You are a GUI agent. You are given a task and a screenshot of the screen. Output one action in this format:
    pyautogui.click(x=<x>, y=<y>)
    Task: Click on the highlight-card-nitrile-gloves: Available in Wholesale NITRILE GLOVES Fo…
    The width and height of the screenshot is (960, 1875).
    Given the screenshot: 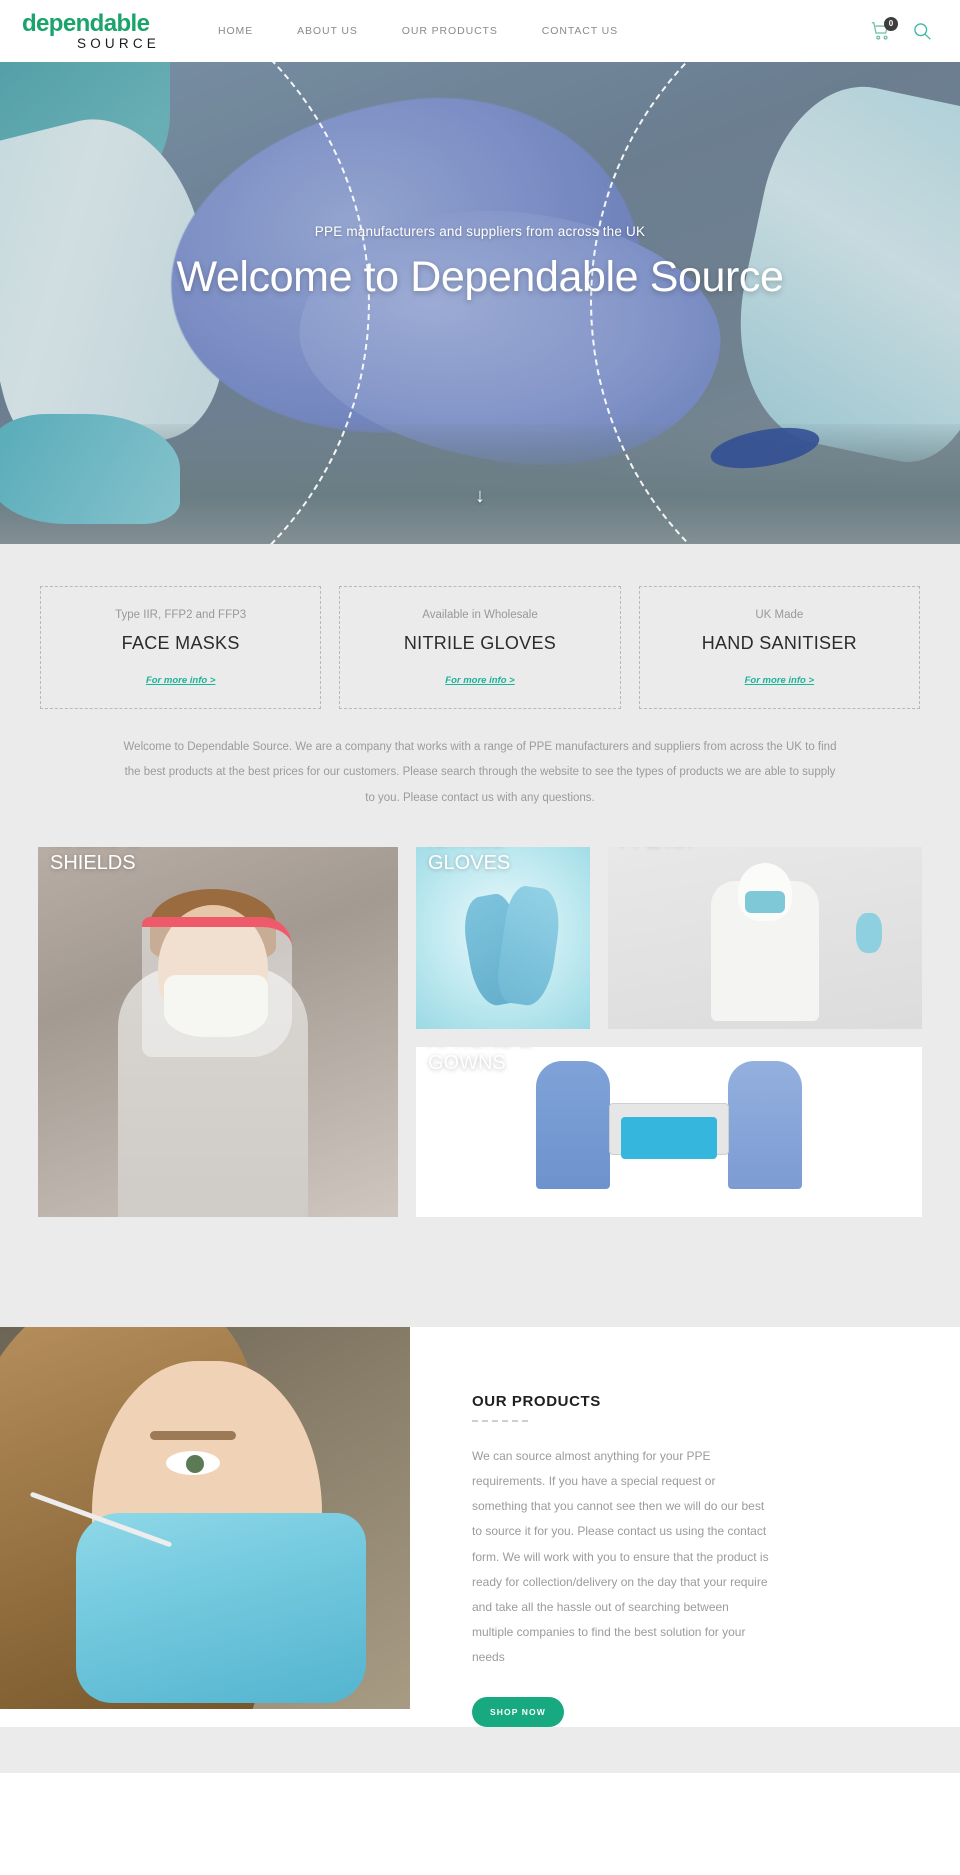 What is the action you would take?
    pyautogui.click(x=480, y=647)
    